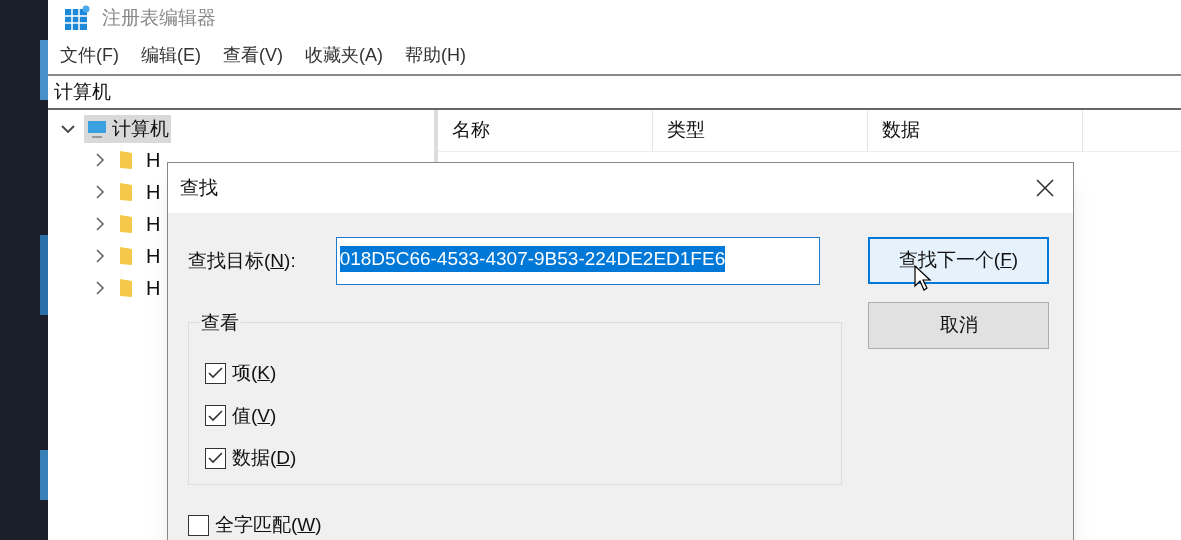  I want to click on close-icon, so click(1045, 188).